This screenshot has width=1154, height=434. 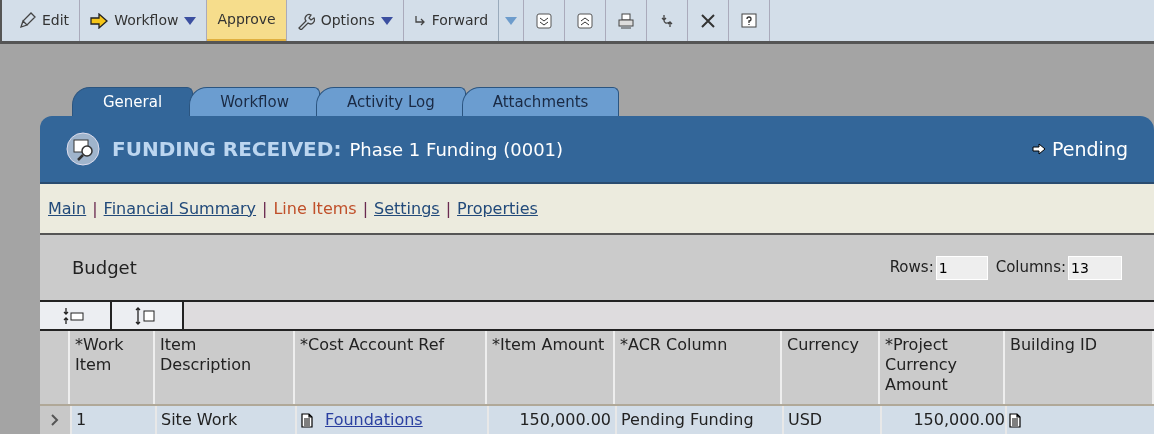 I want to click on nav-link: Settings, so click(x=407, y=208).